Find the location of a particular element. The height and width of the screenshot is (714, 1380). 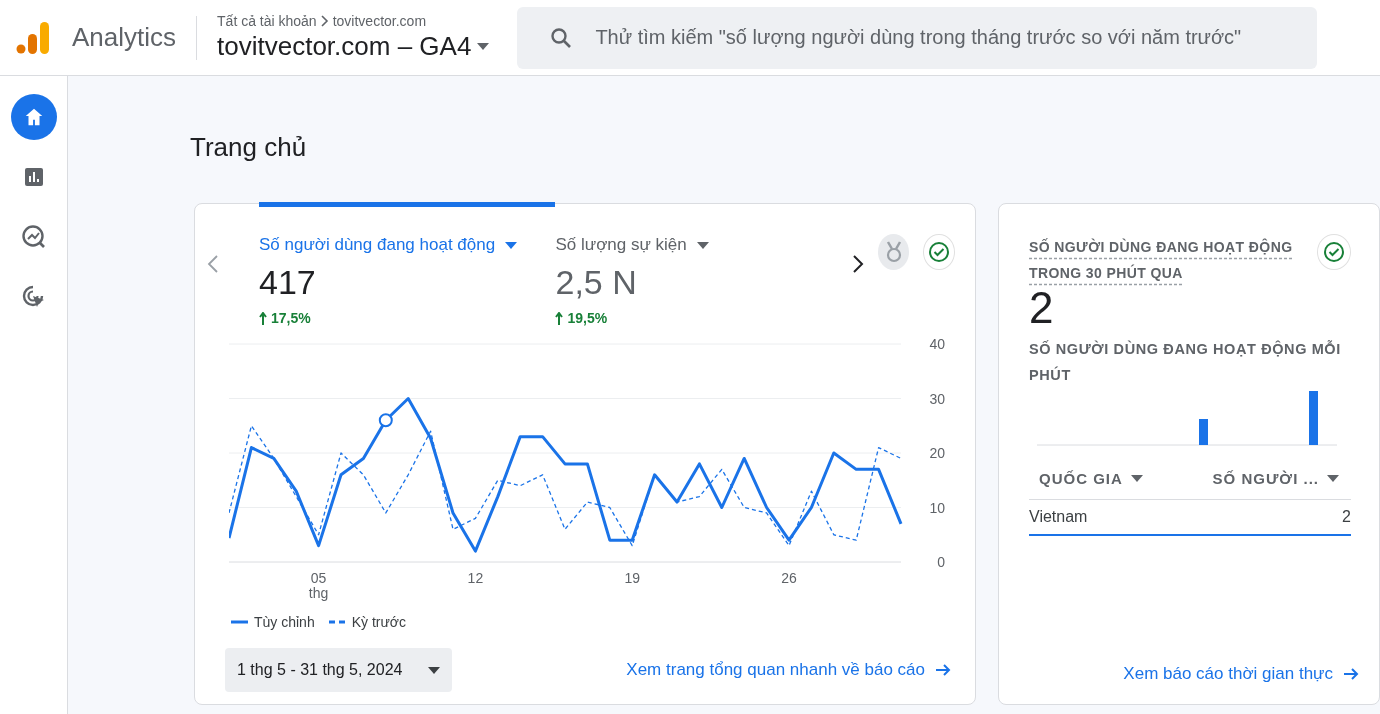

previous-button is located at coordinates (213, 264).